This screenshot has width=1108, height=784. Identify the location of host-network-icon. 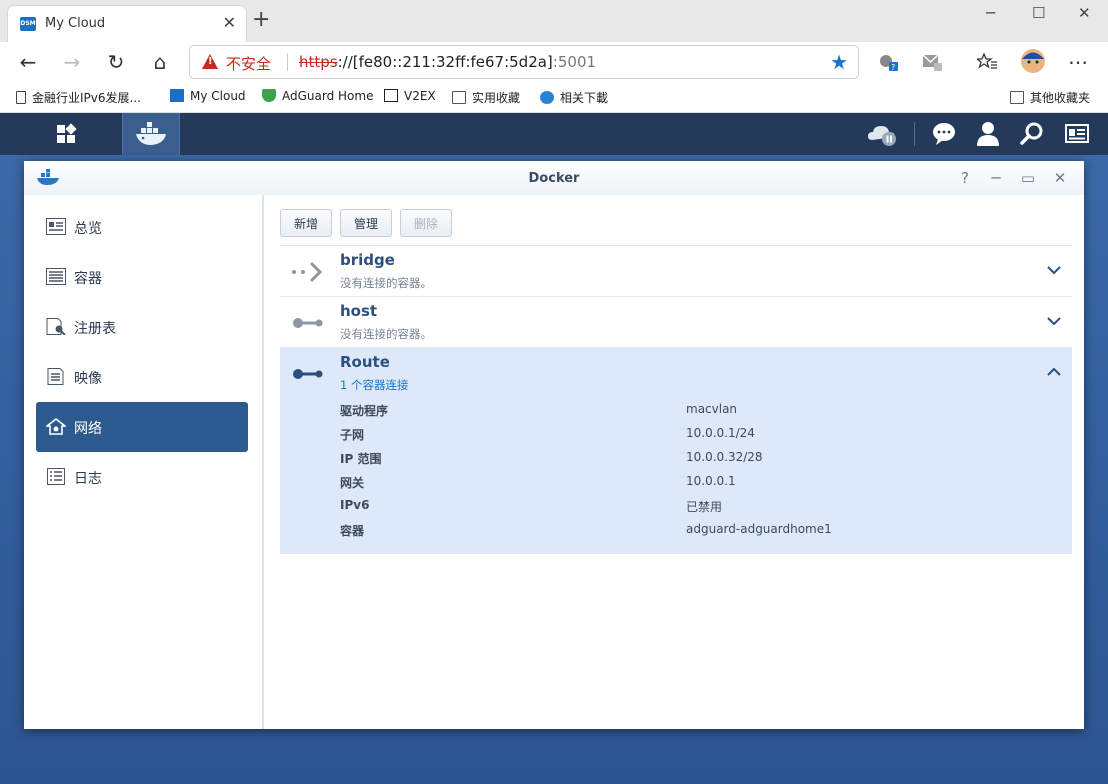
(308, 323).